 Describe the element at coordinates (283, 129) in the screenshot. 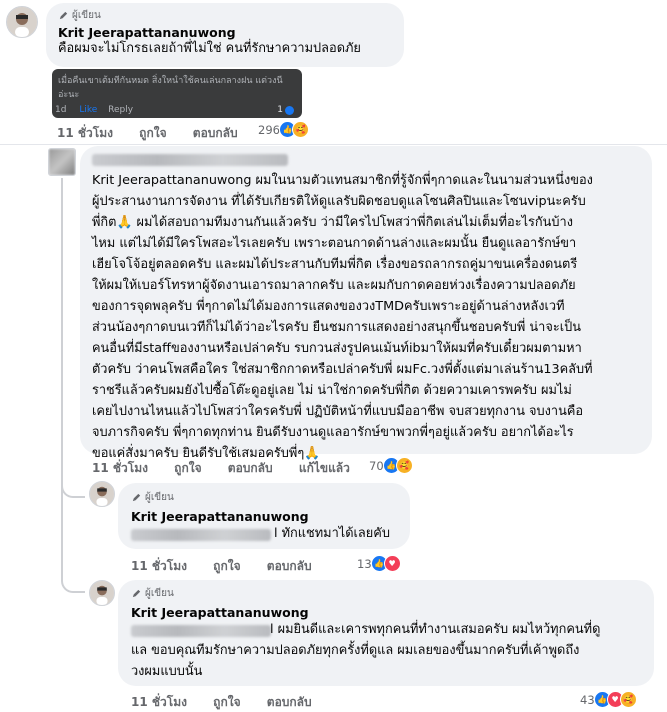

I see `reaction-summary: 296 👍 🥰` at that location.